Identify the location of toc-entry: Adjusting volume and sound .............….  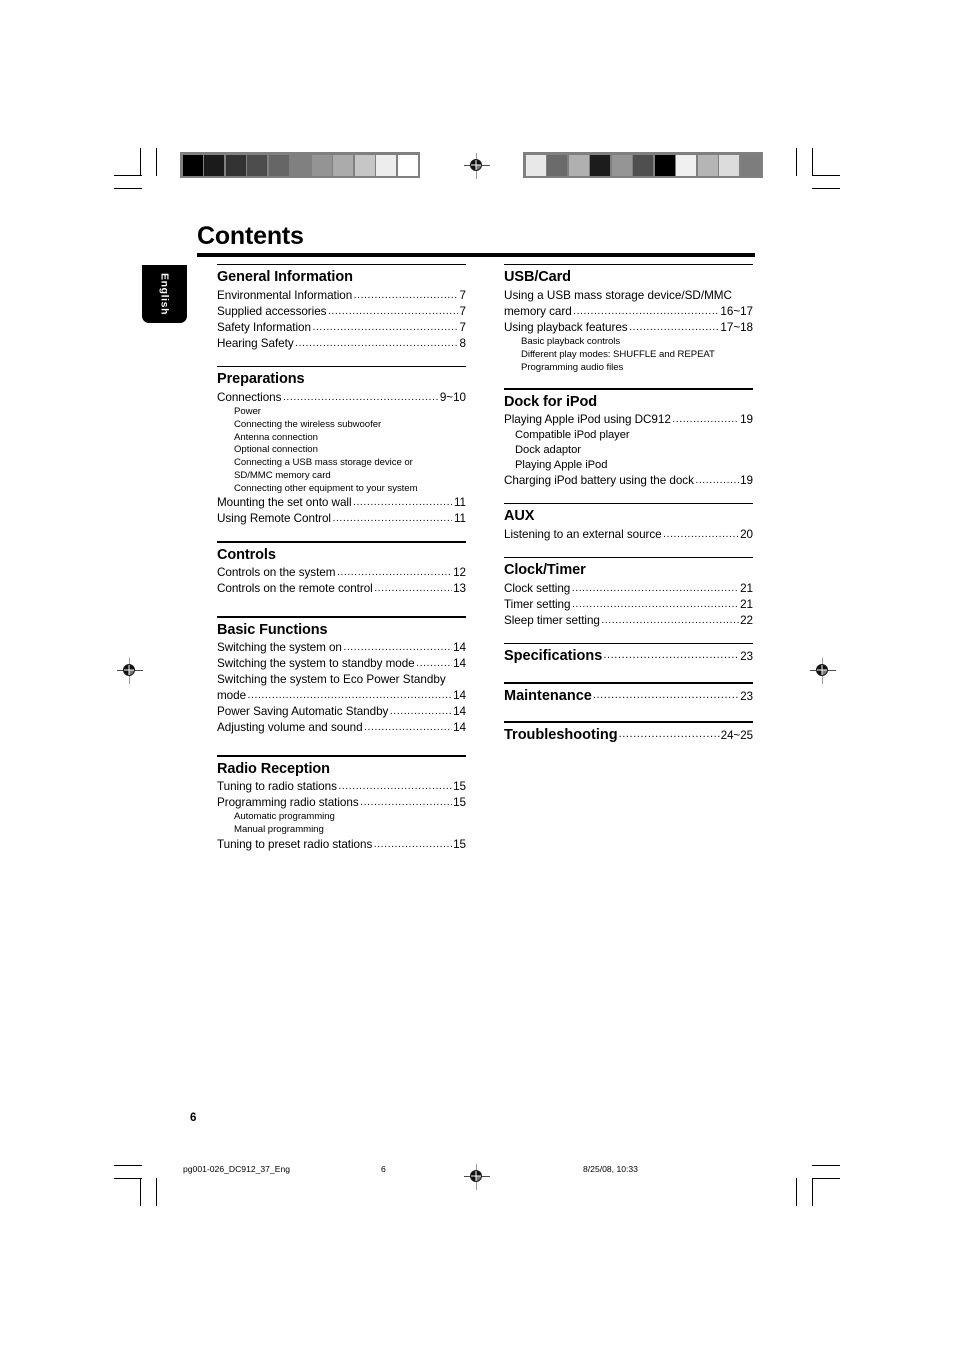
(341, 728).